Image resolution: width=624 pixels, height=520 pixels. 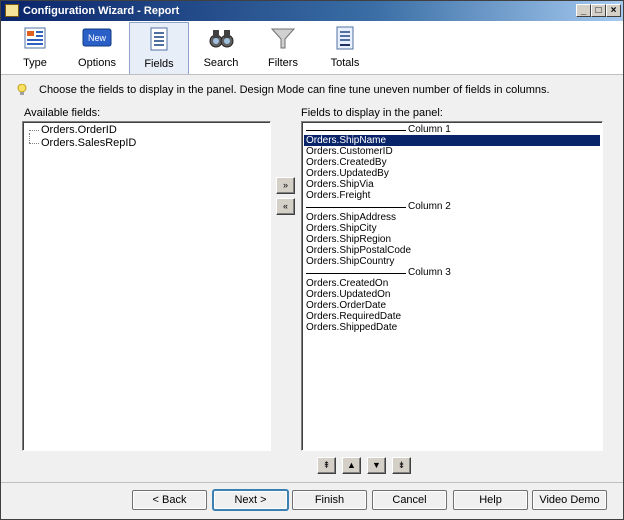 I want to click on tab-filters: Filters, so click(x=283, y=48).